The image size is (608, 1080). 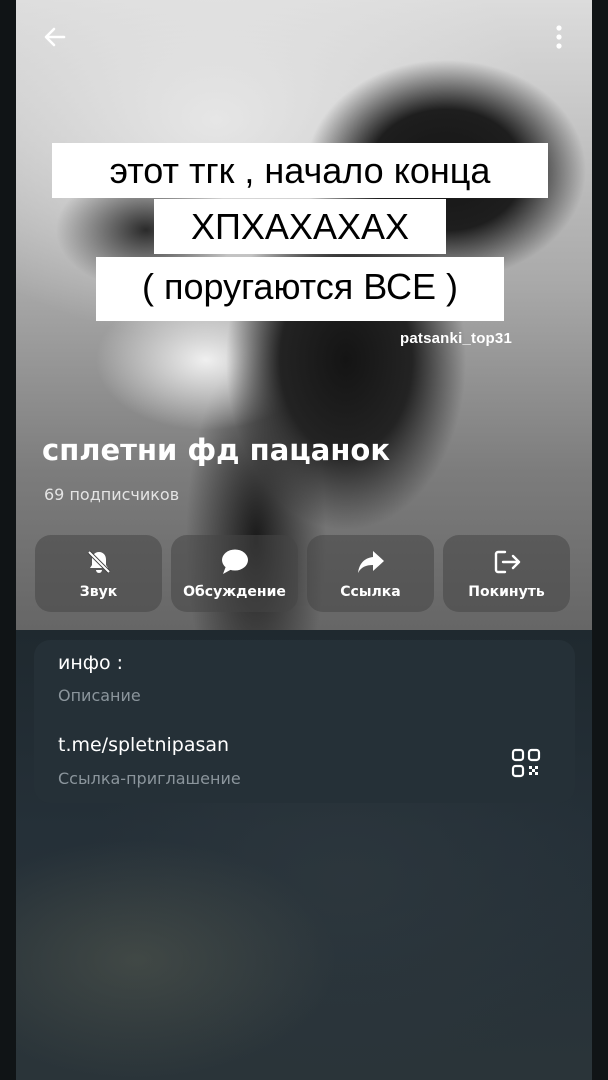 I want to click on mute-button: Звук, so click(x=98, y=573).